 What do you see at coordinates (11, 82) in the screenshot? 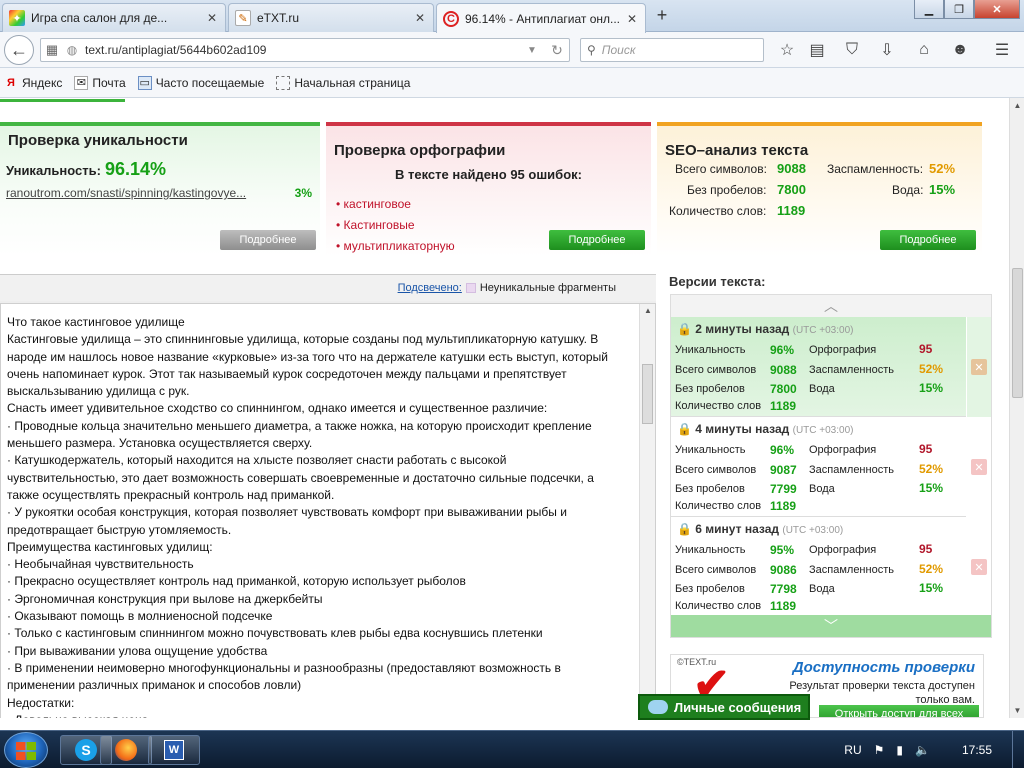
I see `yandex-icon: Я` at bounding box center [11, 82].